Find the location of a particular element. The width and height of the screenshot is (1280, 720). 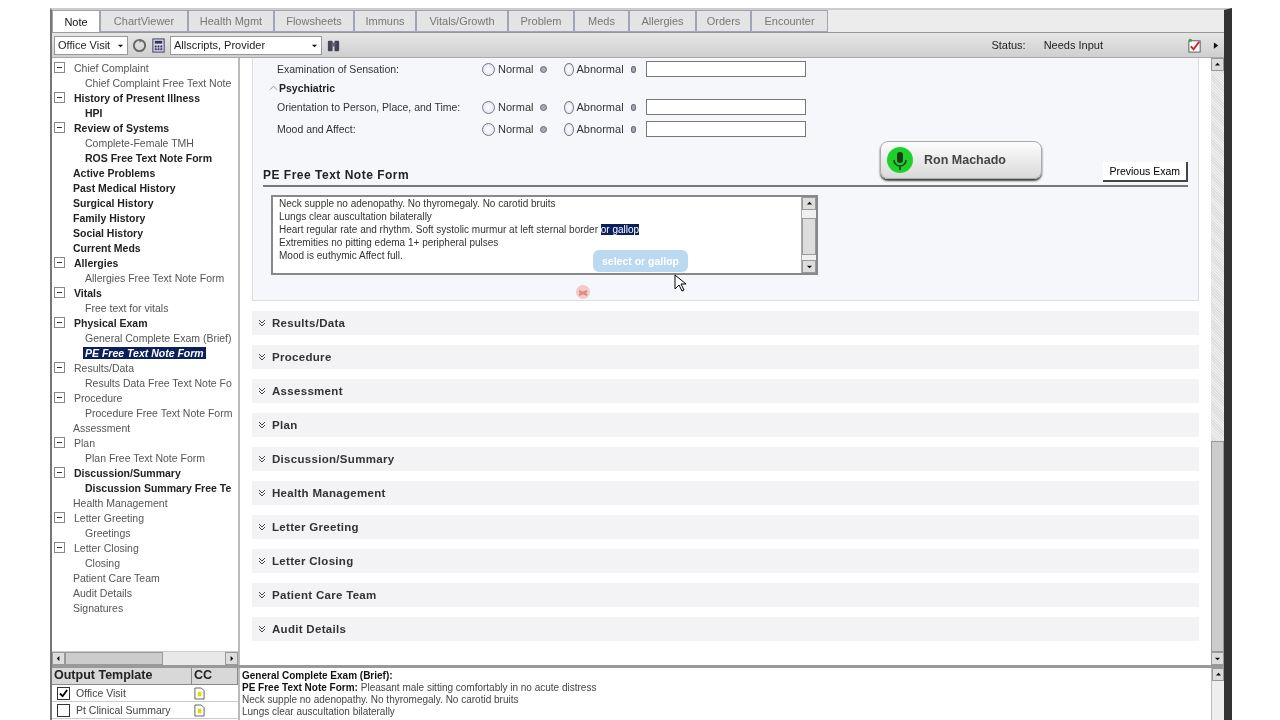

tree-item: Active Problems is located at coordinates (114, 172).